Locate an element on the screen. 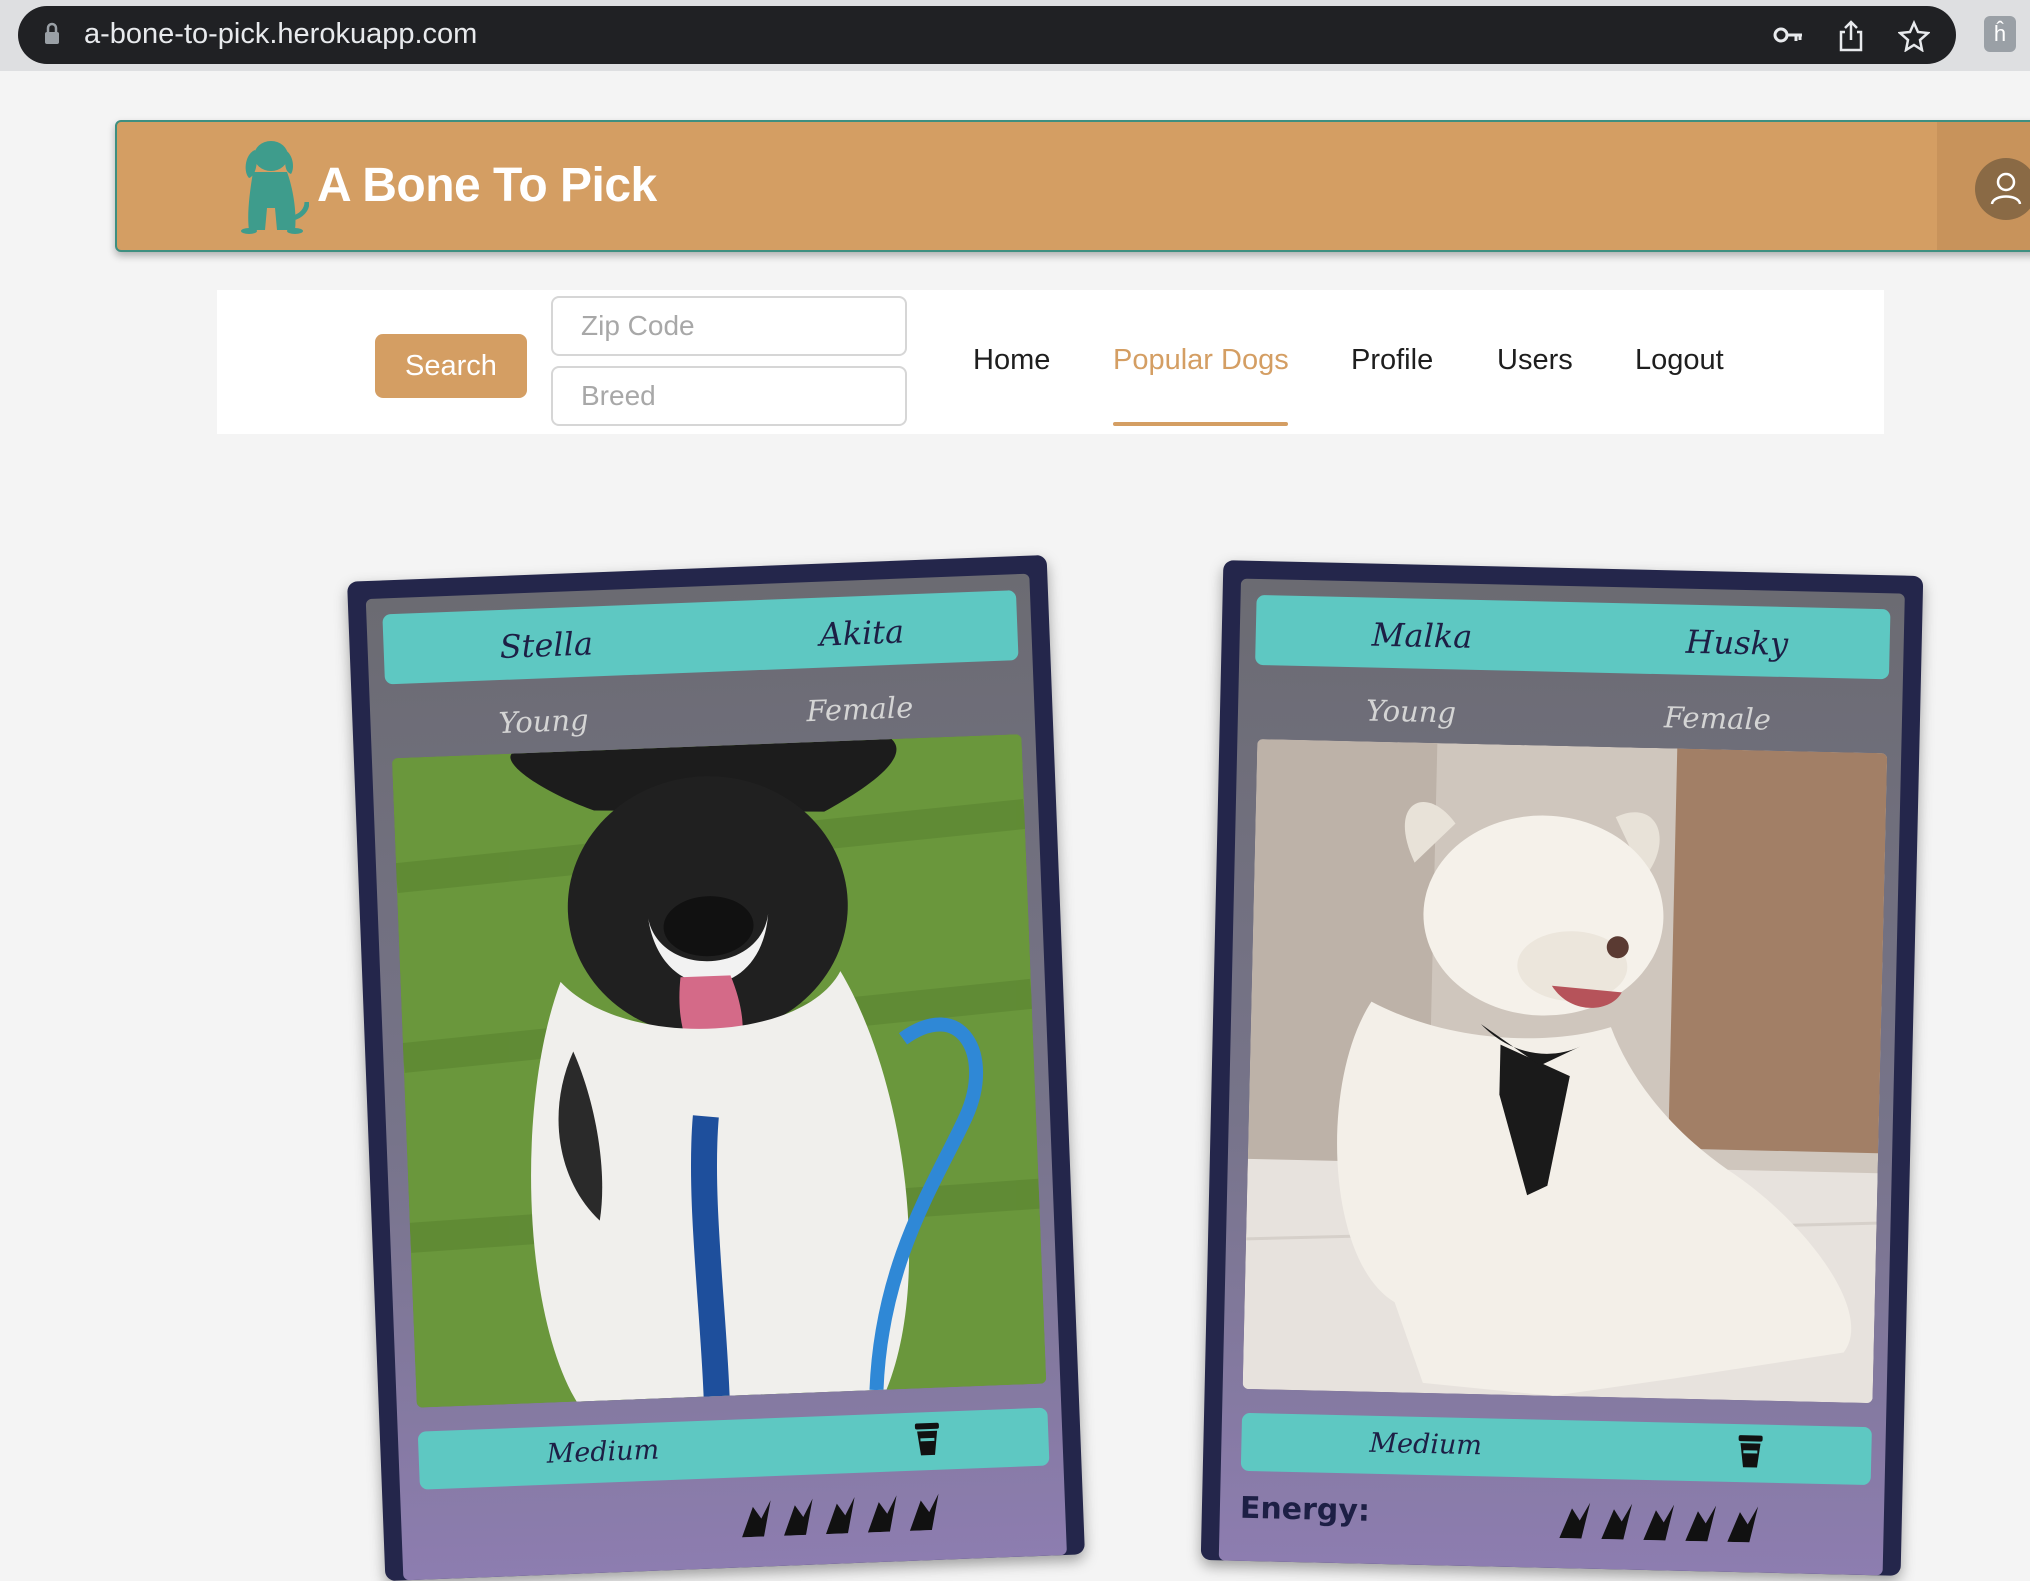 This screenshot has width=2030, height=1581. nav-logout: Logout is located at coordinates (1679, 360).